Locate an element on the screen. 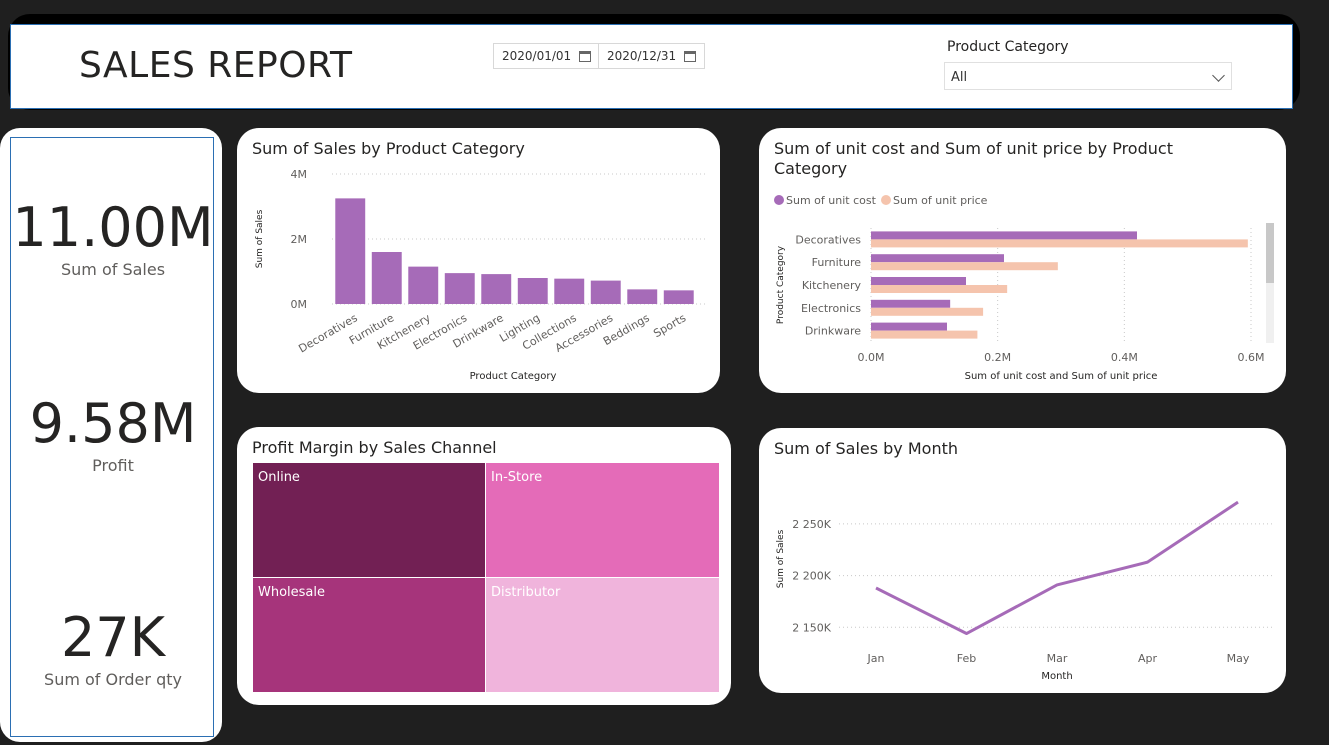 This screenshot has width=1329, height=745. start-date-value: 2020/01/01 is located at coordinates (537, 56).